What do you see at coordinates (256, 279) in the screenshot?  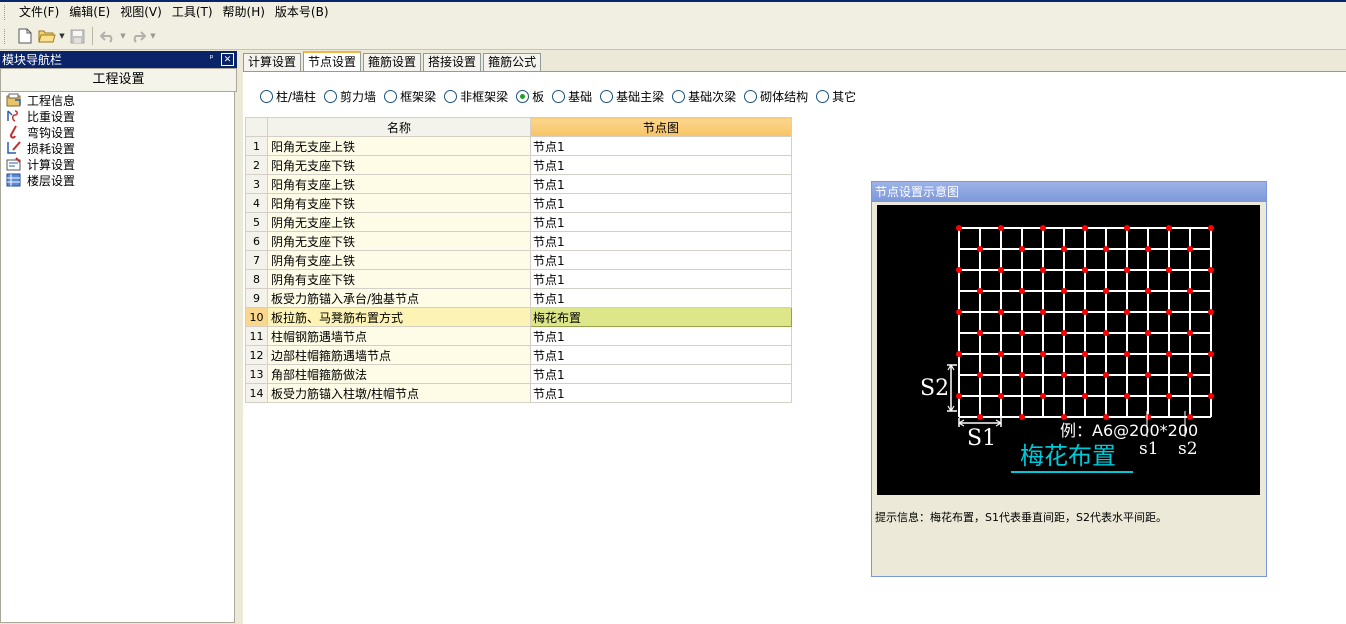 I see `row-number: 8` at bounding box center [256, 279].